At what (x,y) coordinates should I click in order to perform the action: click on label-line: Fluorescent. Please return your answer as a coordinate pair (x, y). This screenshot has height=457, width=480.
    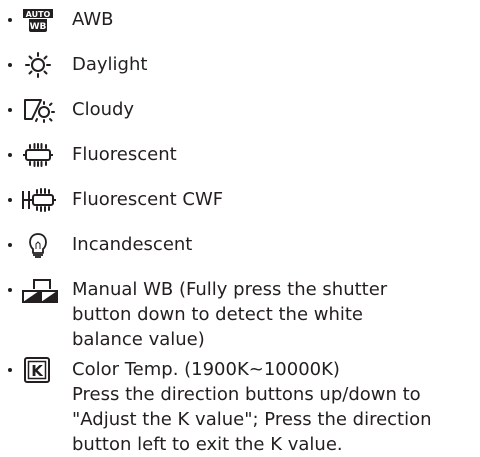
    Looking at the image, I should click on (124, 154).